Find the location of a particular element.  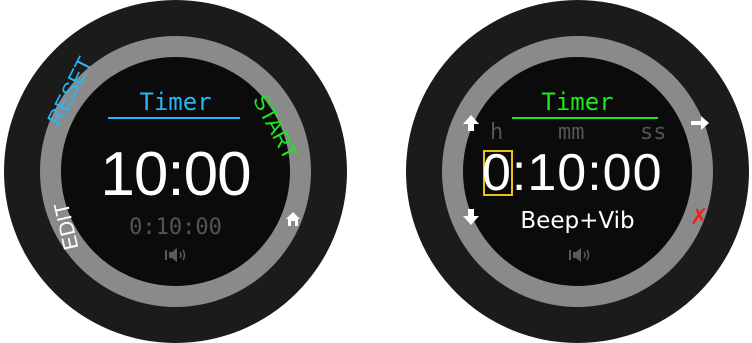

unit-label-hours: h is located at coordinates (497, 132).